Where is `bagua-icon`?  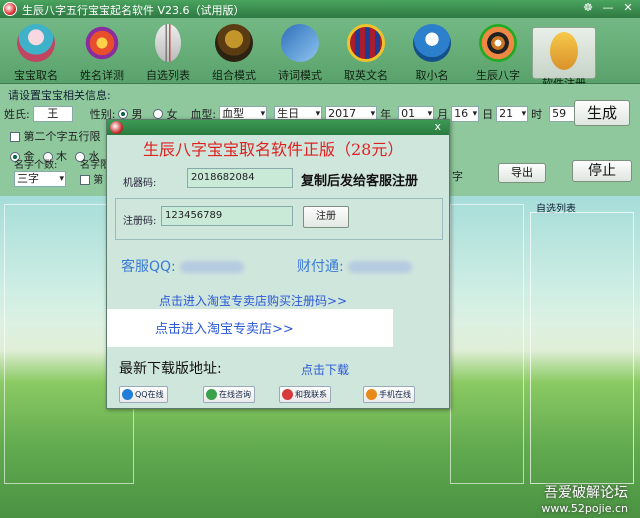 bagua-icon is located at coordinates (498, 43).